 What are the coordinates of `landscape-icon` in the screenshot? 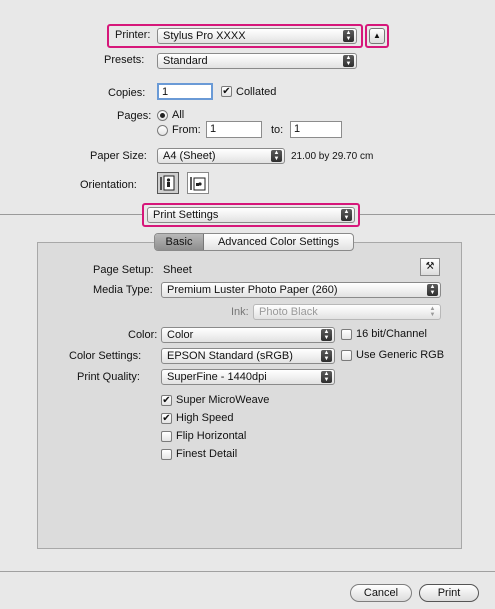 It's located at (198, 184).